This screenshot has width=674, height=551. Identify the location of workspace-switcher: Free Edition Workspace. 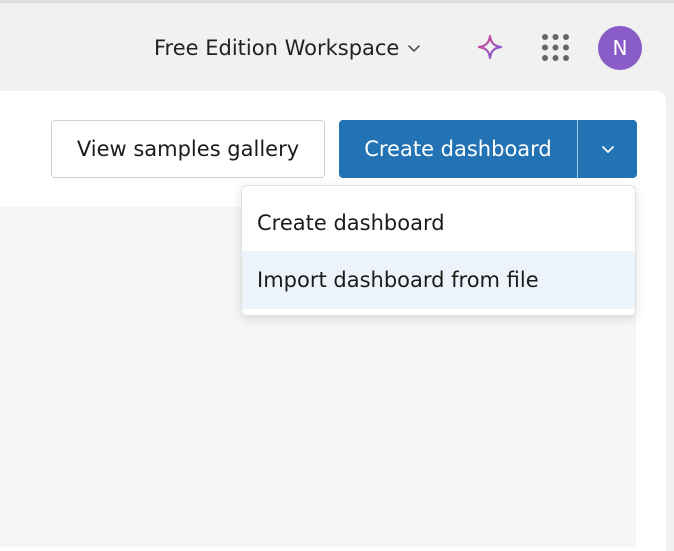
(287, 48).